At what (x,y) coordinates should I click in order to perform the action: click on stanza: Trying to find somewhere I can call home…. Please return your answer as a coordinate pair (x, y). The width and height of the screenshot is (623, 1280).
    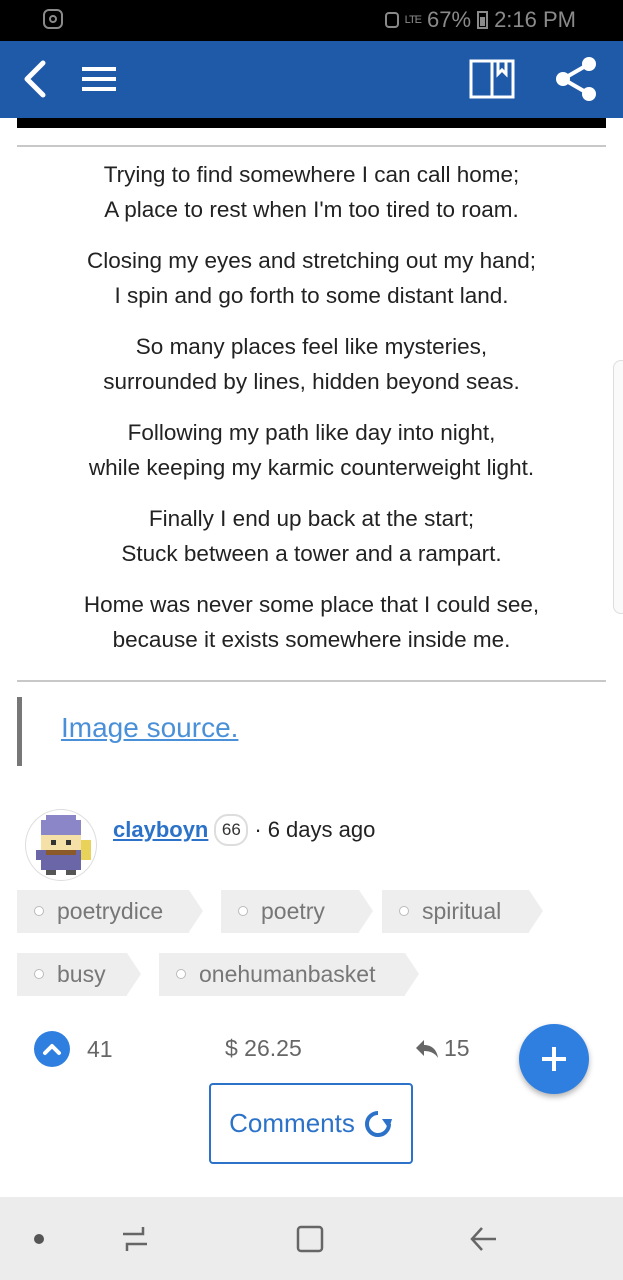
    Looking at the image, I should click on (311, 192).